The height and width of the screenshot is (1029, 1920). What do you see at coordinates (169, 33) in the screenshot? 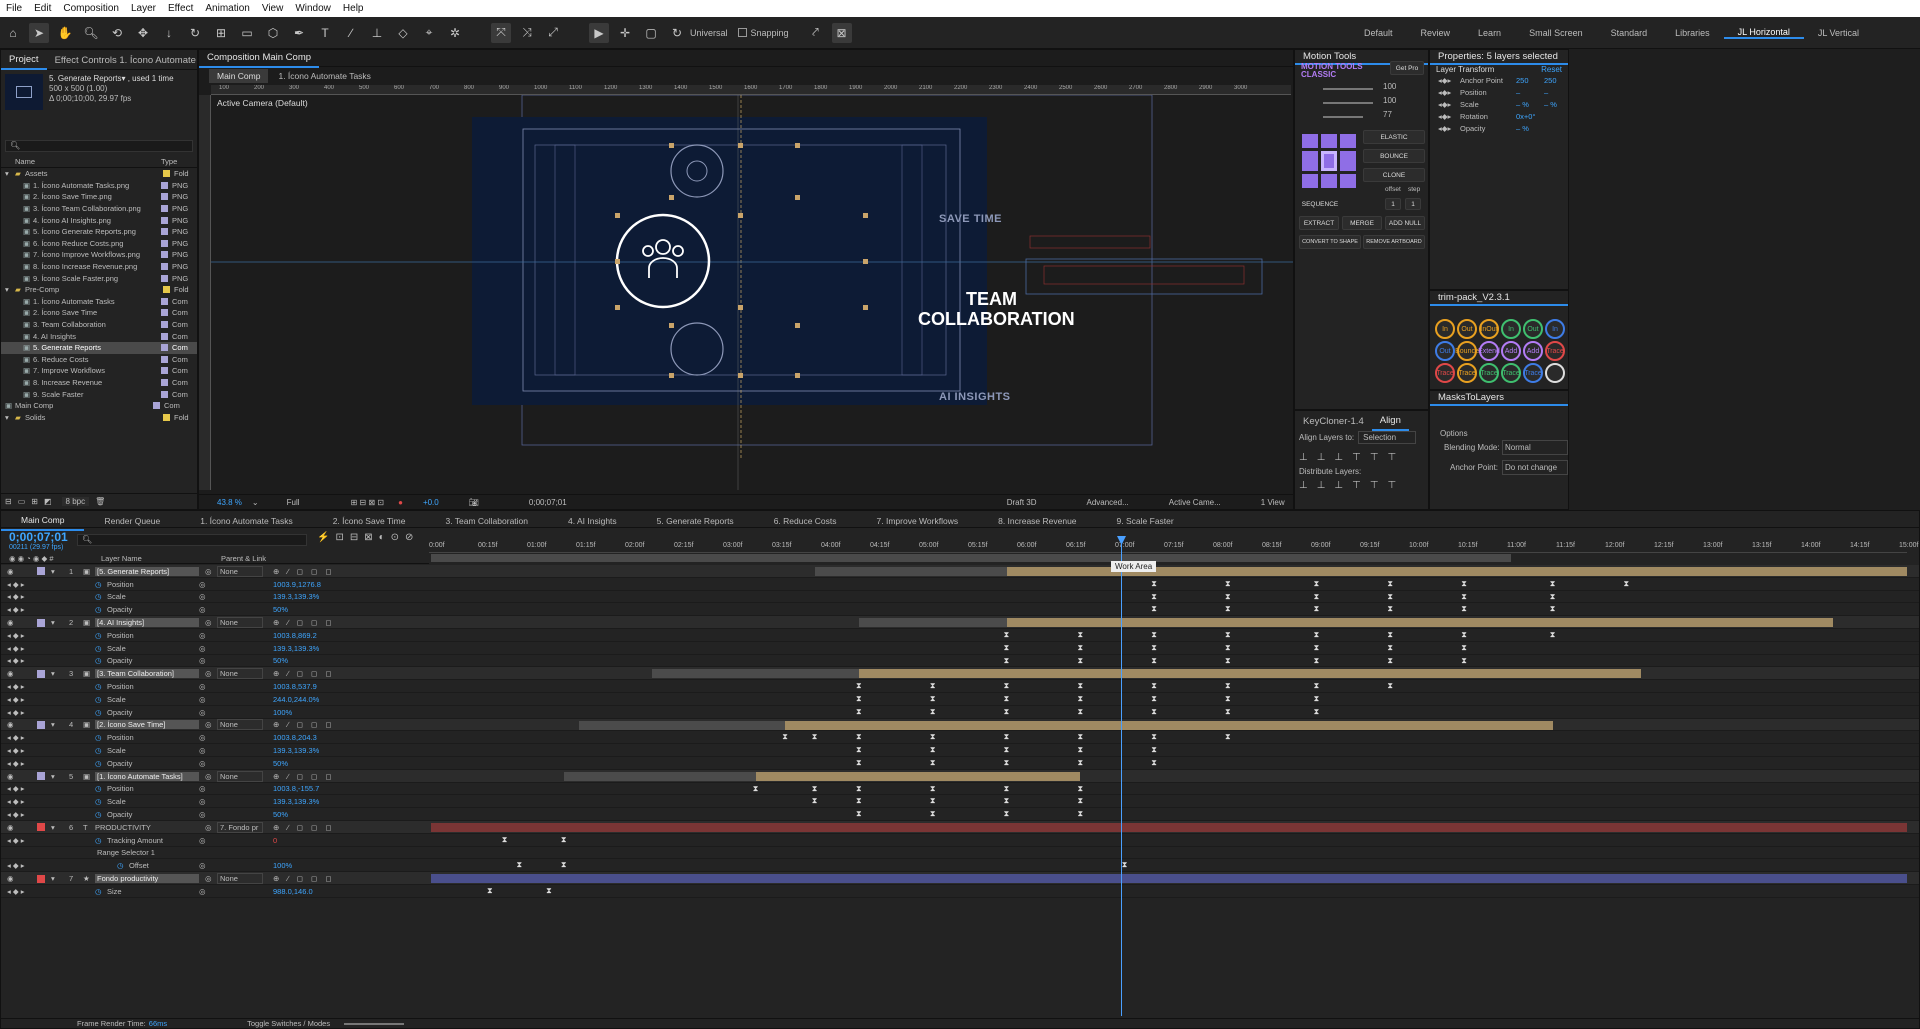
I see `dolly-camera-icon: ↓` at bounding box center [169, 33].